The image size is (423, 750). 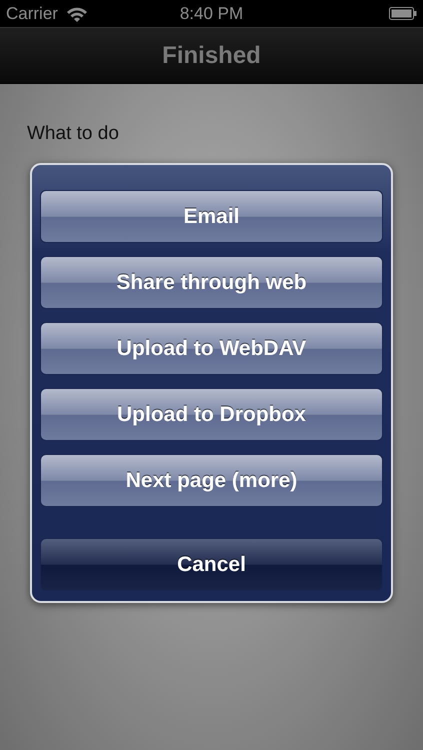 What do you see at coordinates (211, 348) in the screenshot?
I see `sheet-button: Upload to WebDAV` at bounding box center [211, 348].